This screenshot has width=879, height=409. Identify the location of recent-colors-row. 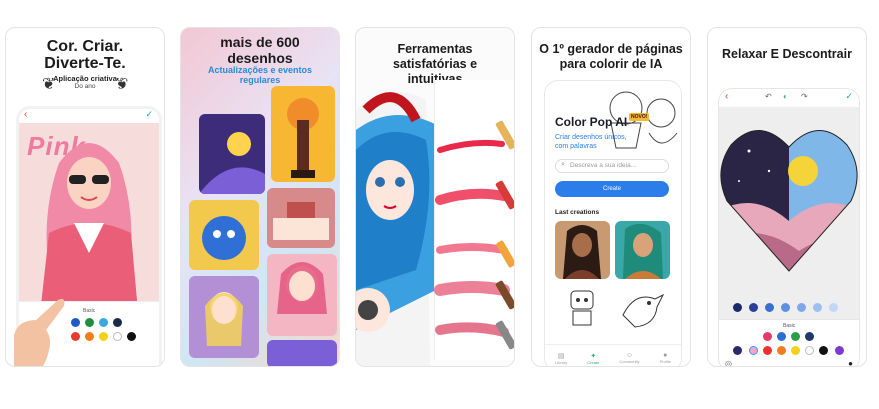
(789, 308).